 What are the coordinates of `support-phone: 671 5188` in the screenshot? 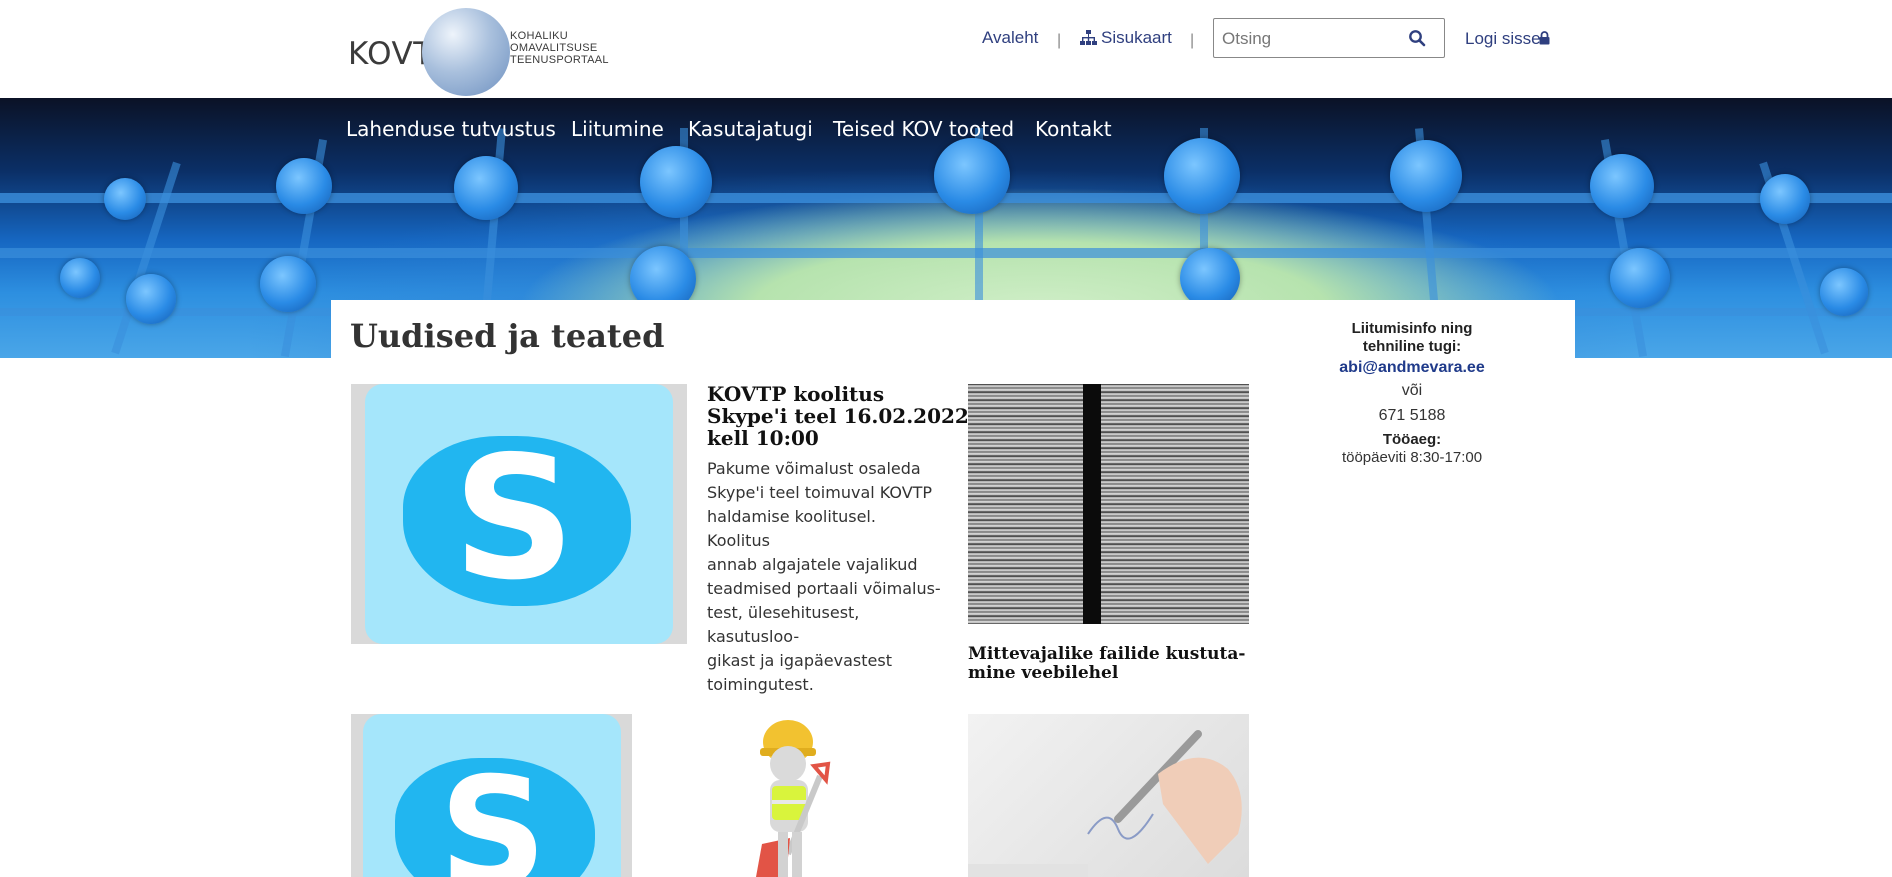 It's located at (1412, 415).